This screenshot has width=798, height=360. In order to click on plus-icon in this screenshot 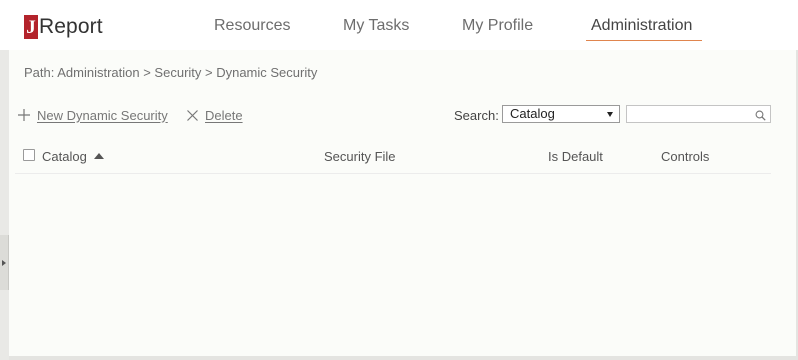, I will do `click(24, 115)`.